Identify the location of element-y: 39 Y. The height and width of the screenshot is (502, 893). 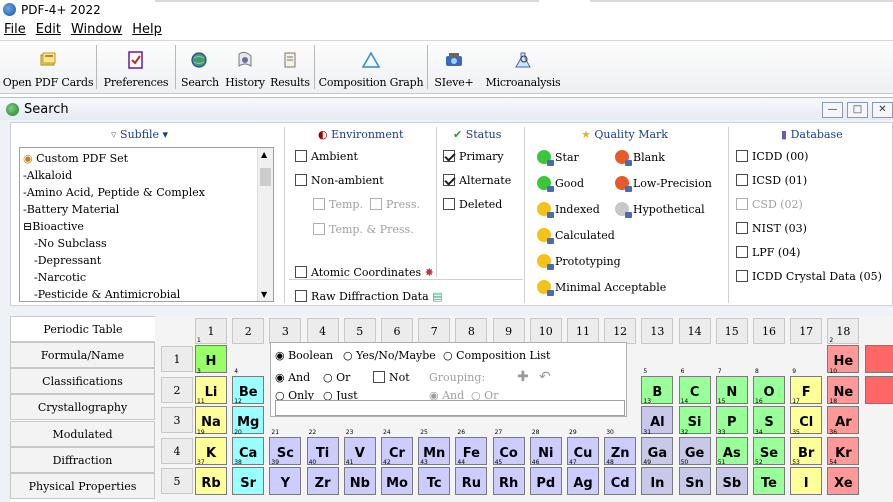
(285, 477).